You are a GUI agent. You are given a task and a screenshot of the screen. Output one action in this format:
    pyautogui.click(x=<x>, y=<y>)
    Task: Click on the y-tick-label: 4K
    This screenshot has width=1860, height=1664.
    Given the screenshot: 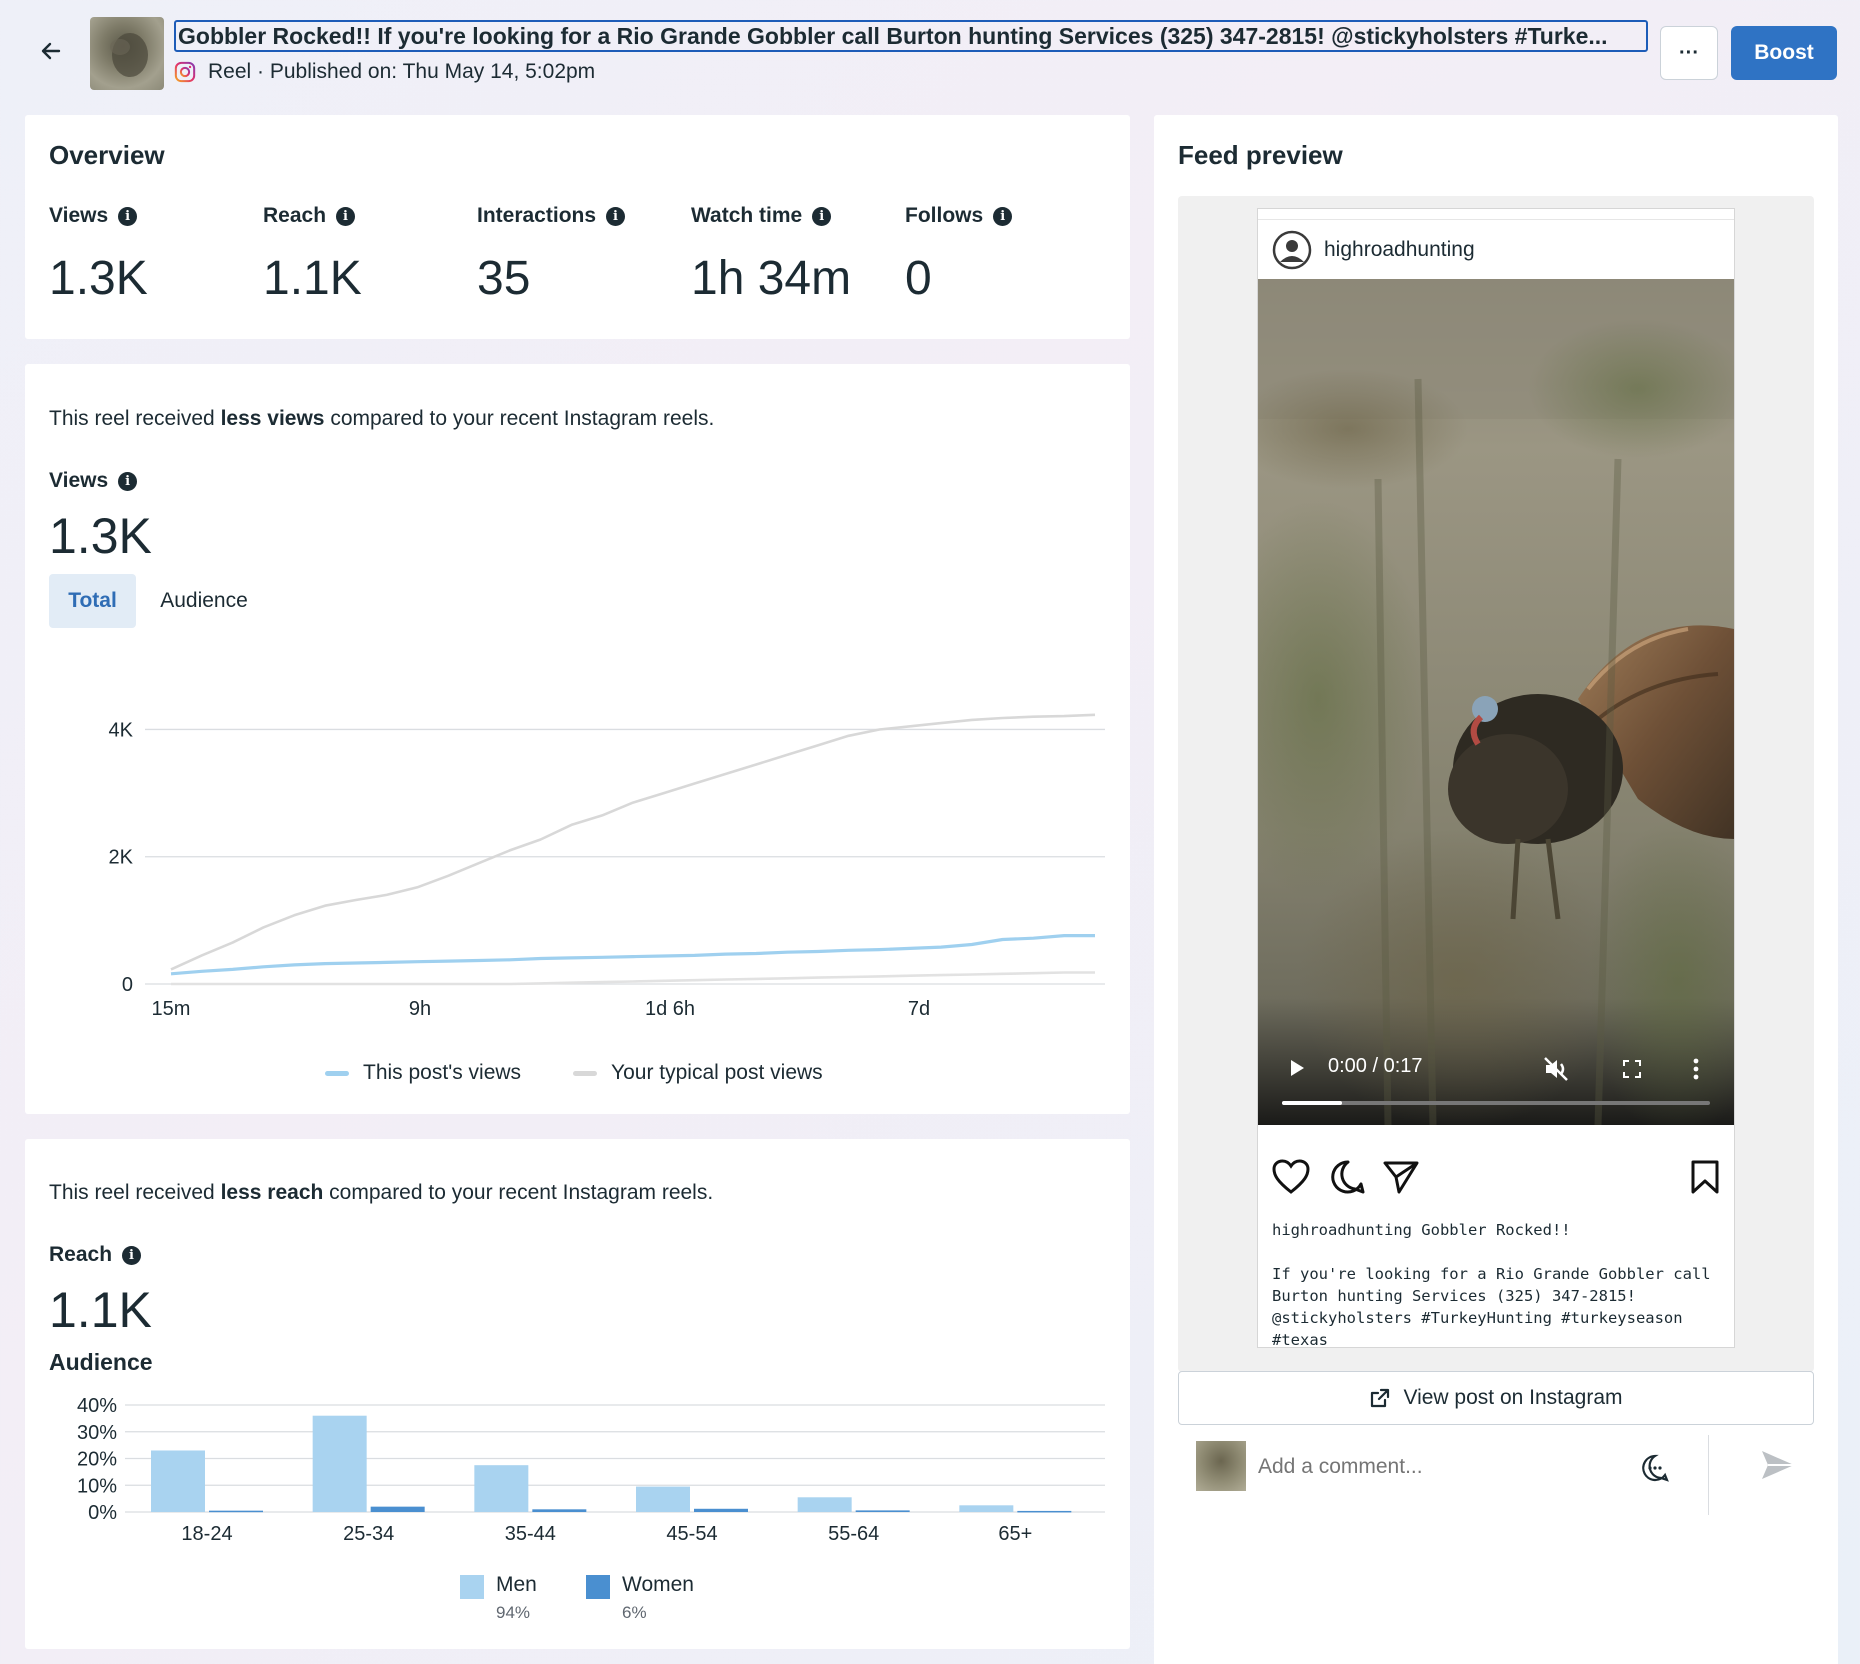 What is the action you would take?
    pyautogui.click(x=121, y=730)
    